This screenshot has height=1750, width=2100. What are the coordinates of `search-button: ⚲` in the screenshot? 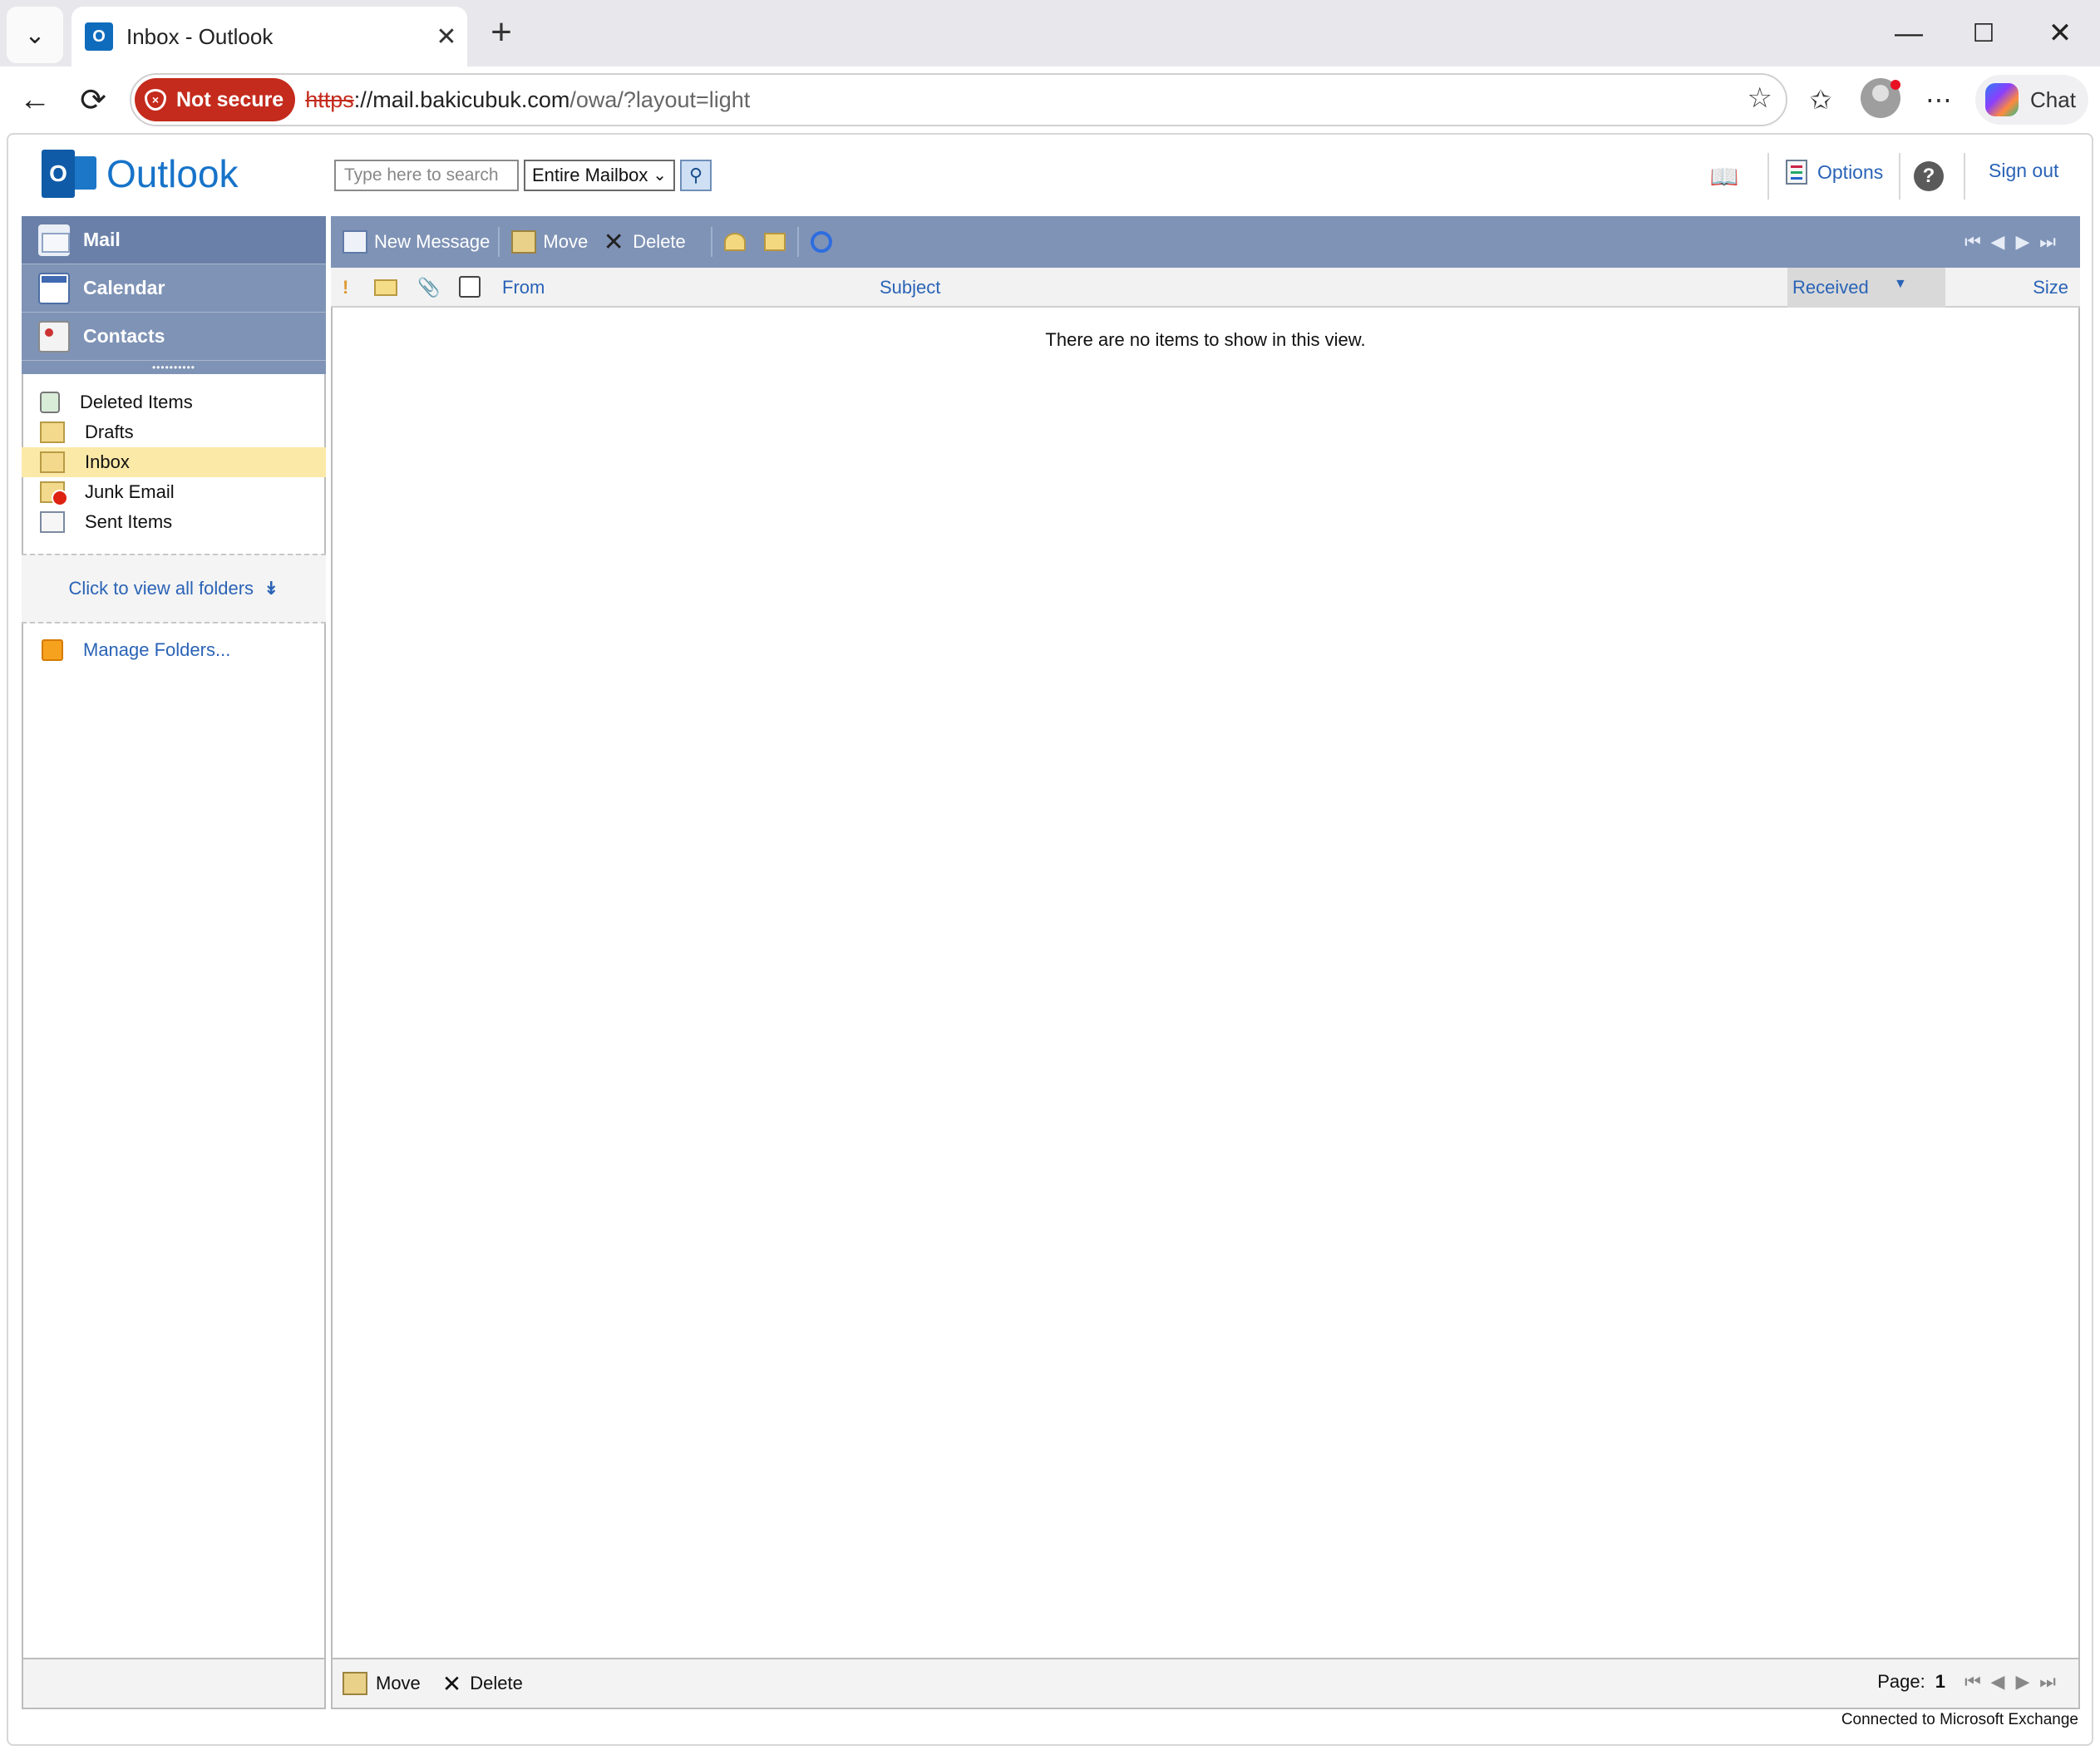 It's located at (696, 175).